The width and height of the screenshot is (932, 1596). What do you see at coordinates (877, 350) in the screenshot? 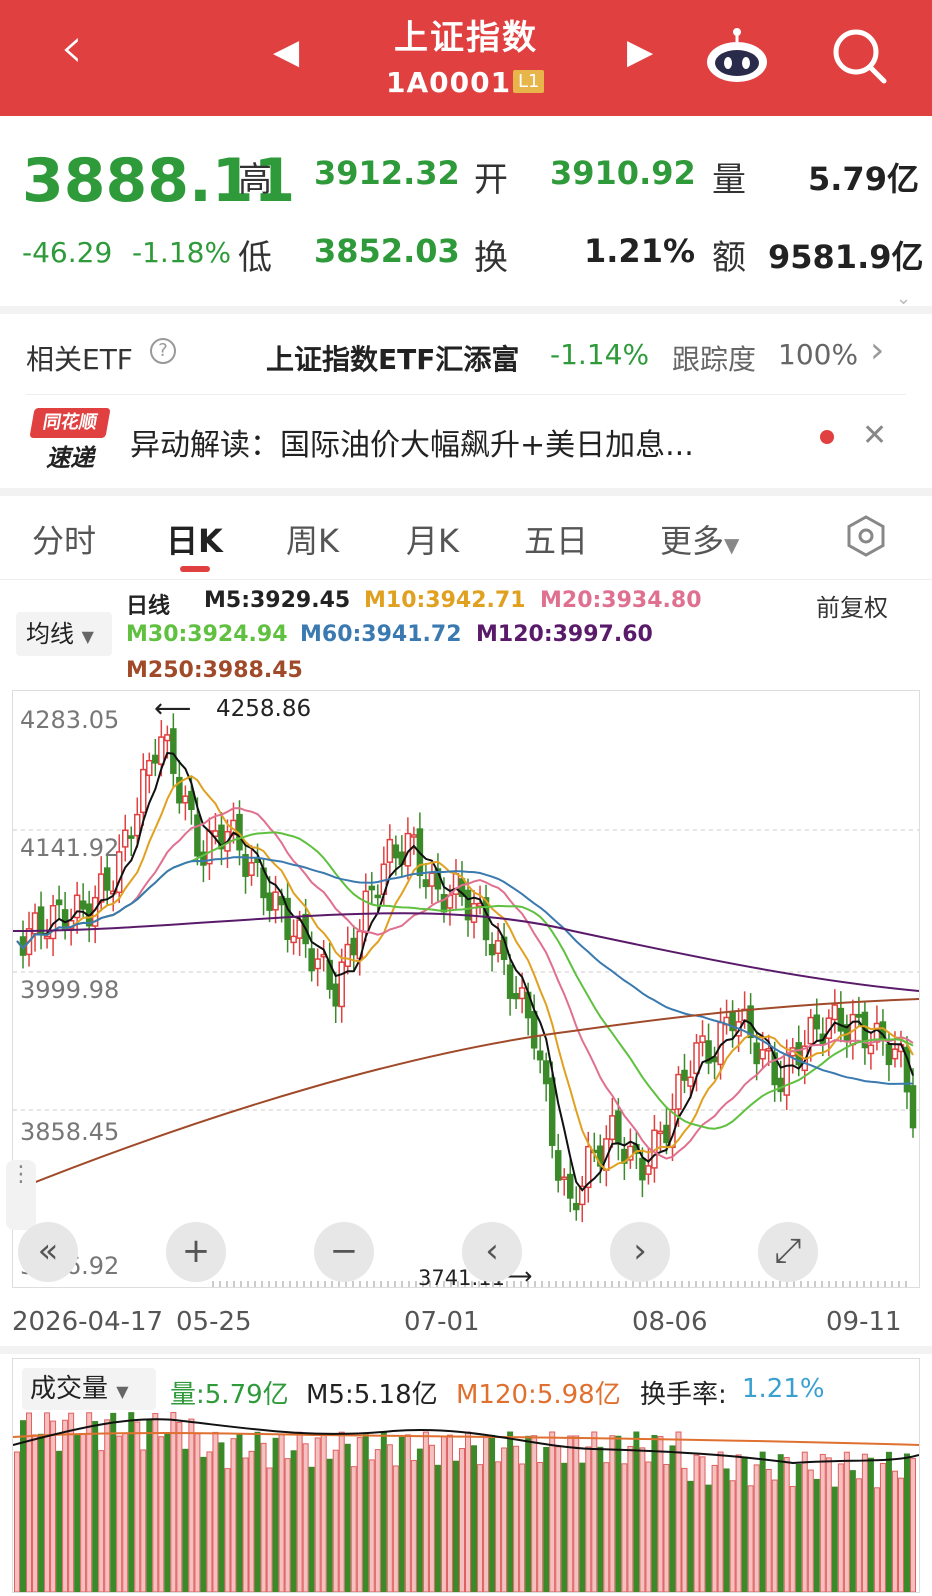
I see `chevron-right-icon: ›` at bounding box center [877, 350].